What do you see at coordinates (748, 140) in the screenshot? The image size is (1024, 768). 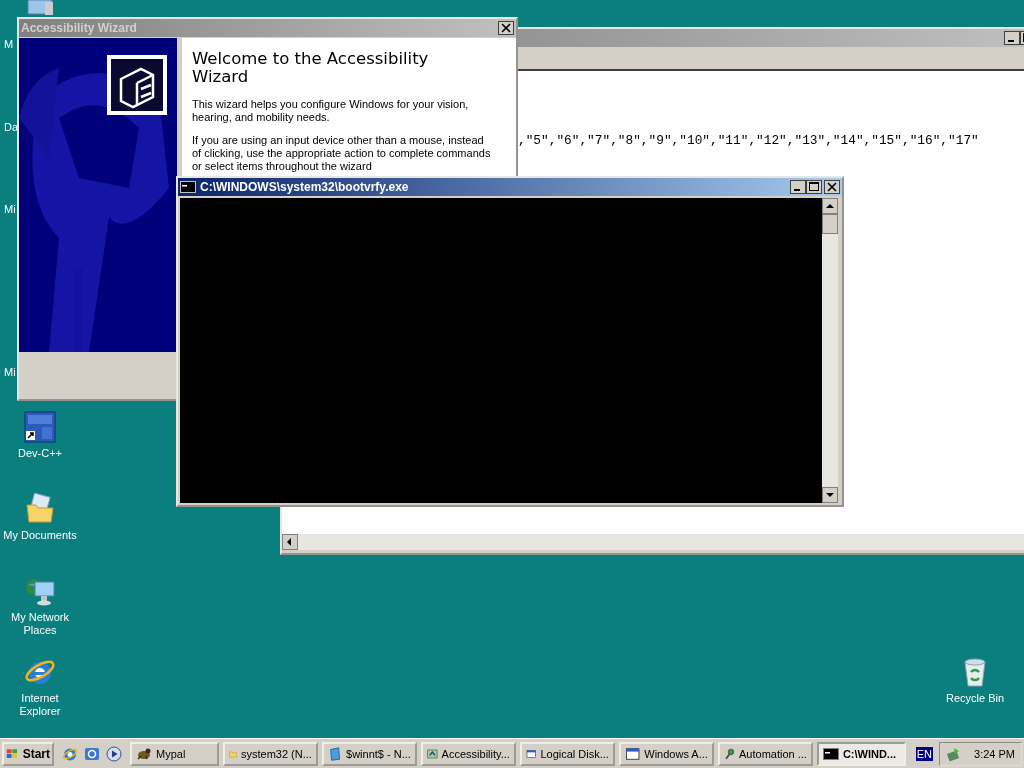 I see `text-line: ,"5","6","7","8","9","10","11","12","13","14","15","16","17"` at bounding box center [748, 140].